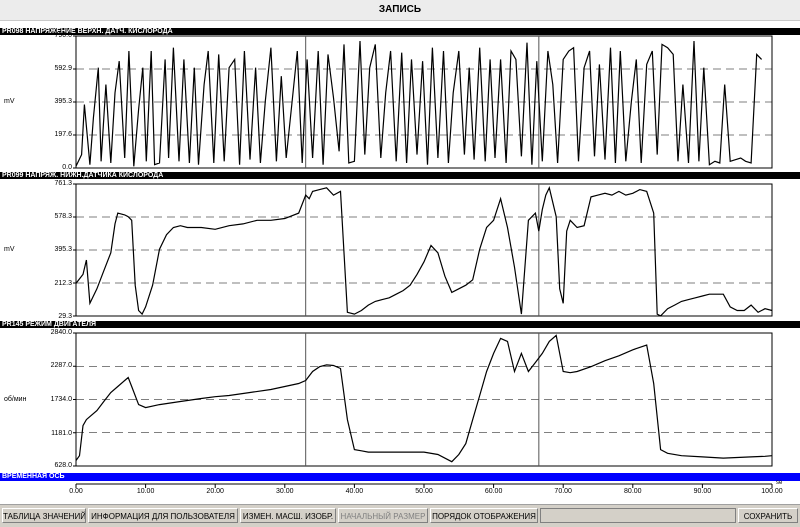 The width and height of the screenshot is (800, 527). I want to click on toolbar-spacer, so click(638, 515).